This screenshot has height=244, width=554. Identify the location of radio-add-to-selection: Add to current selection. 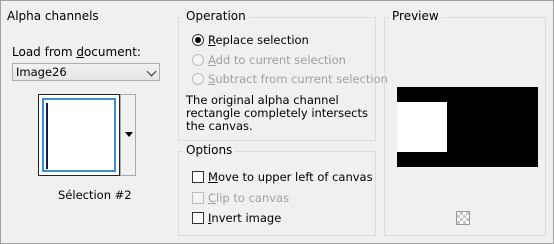
(269, 60).